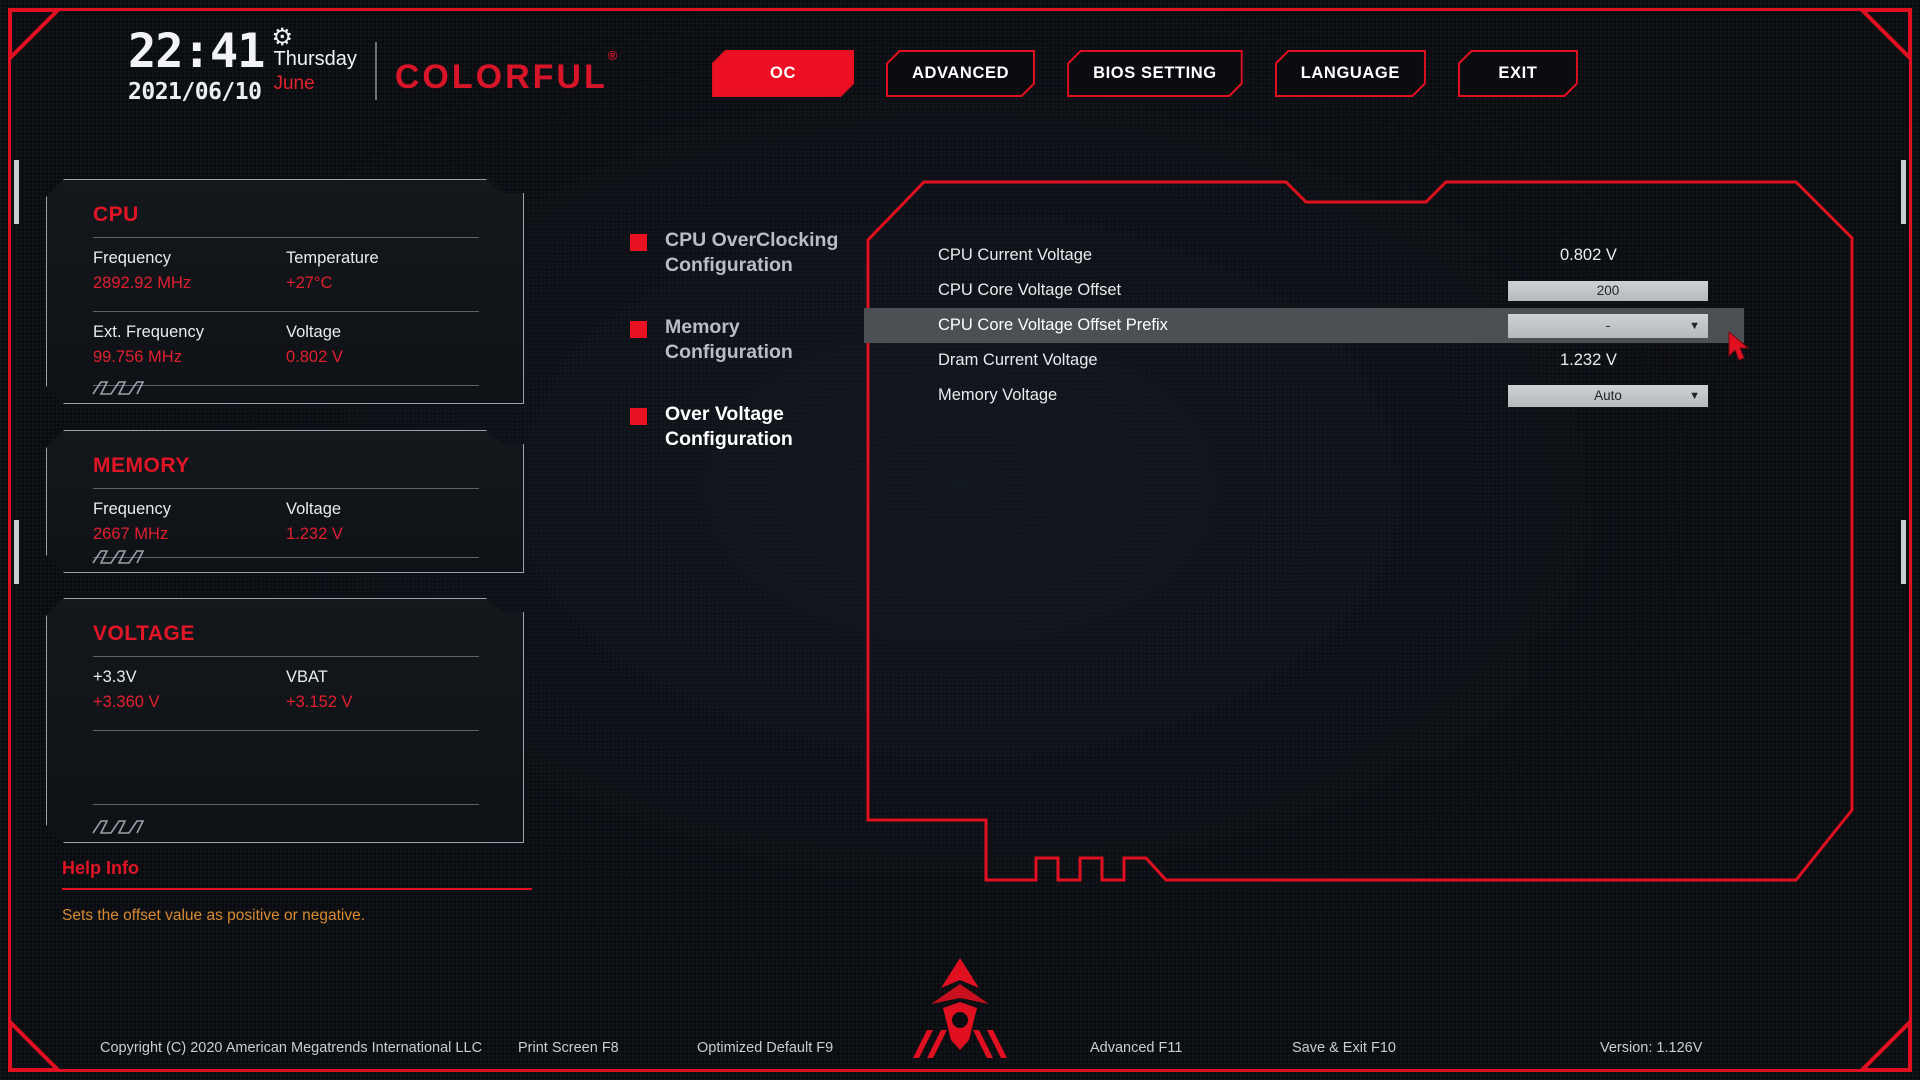 The width and height of the screenshot is (1920, 1080). I want to click on menu-item-memory-configuration-label: Memory Configuration, so click(729, 339).